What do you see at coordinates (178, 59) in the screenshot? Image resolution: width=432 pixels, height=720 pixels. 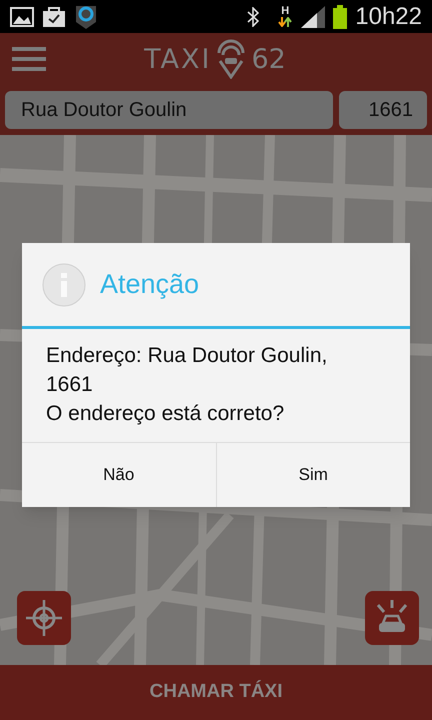 I see `logo-text: TAXI` at bounding box center [178, 59].